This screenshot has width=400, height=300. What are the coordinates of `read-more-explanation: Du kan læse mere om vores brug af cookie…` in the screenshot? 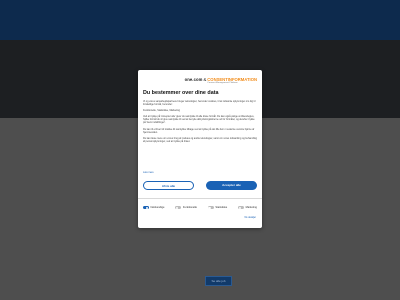 It's located at (200, 139).